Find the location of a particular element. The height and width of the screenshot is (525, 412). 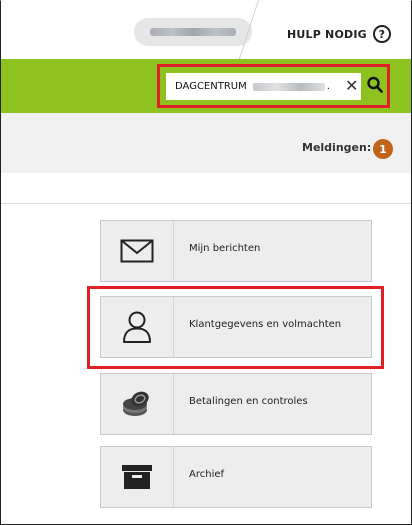

tile-betalingen: Betalingen en controles is located at coordinates (236, 404).